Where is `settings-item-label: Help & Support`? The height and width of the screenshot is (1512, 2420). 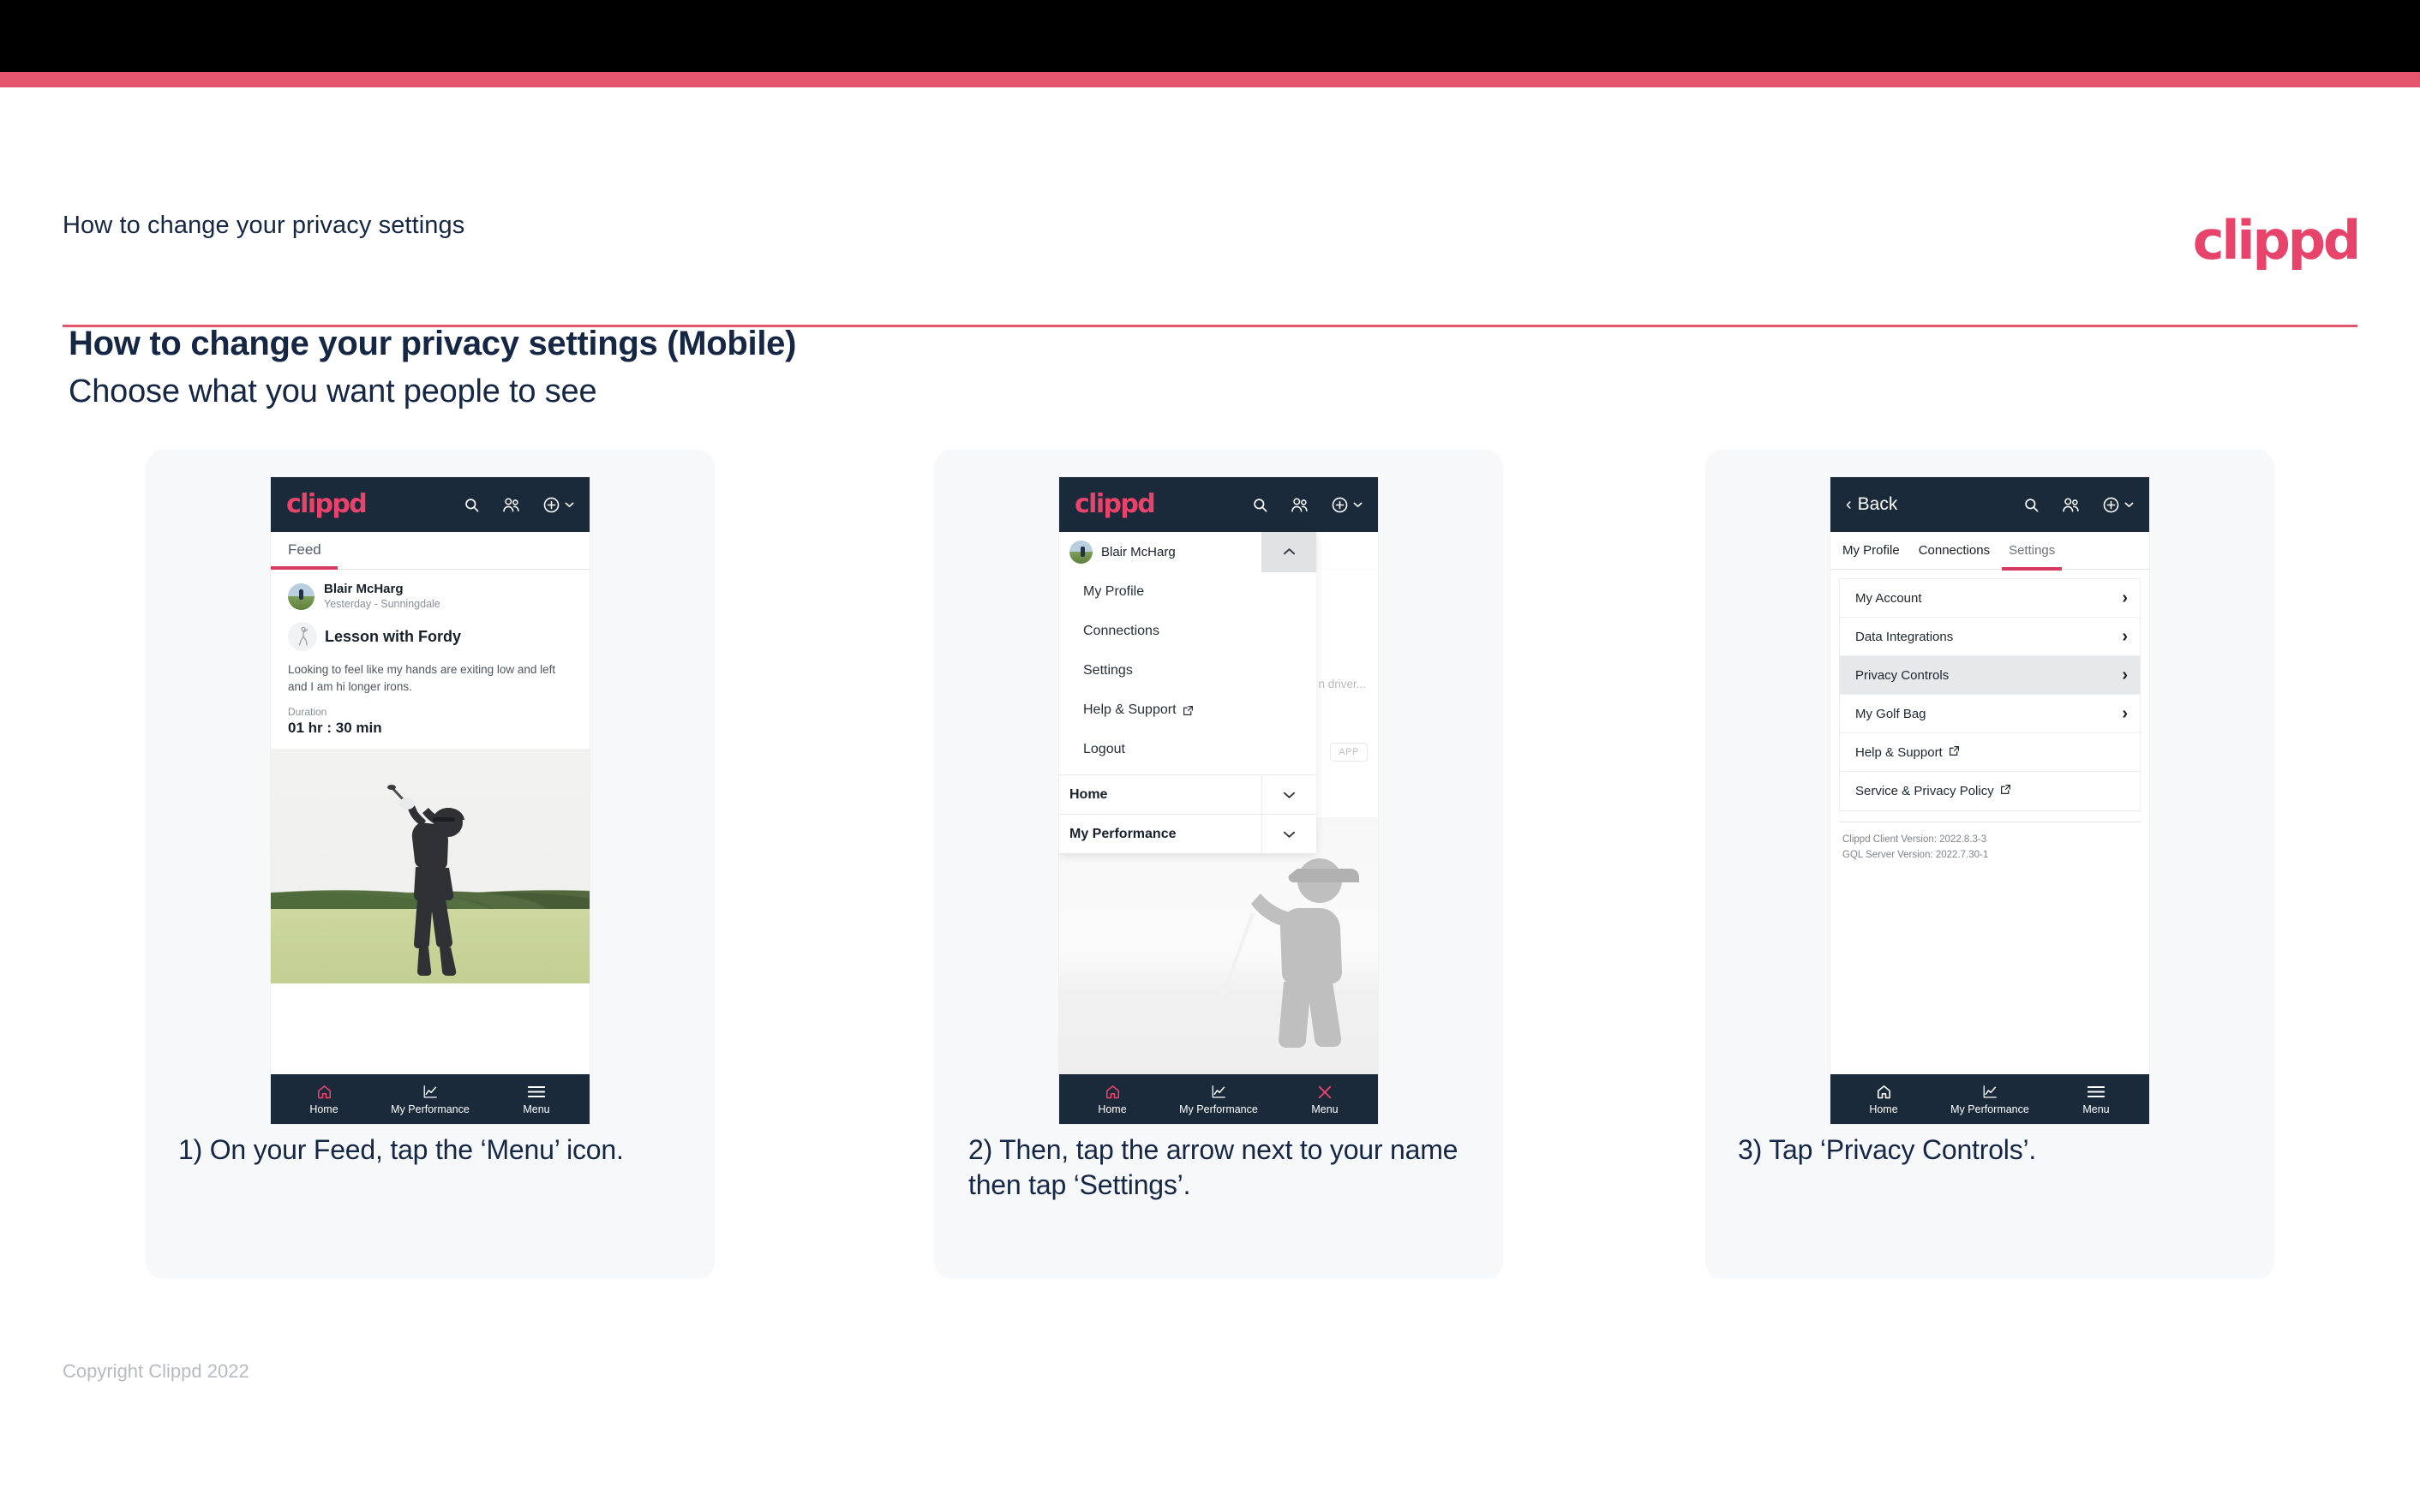 settings-item-label: Help & Support is located at coordinates (1899, 752).